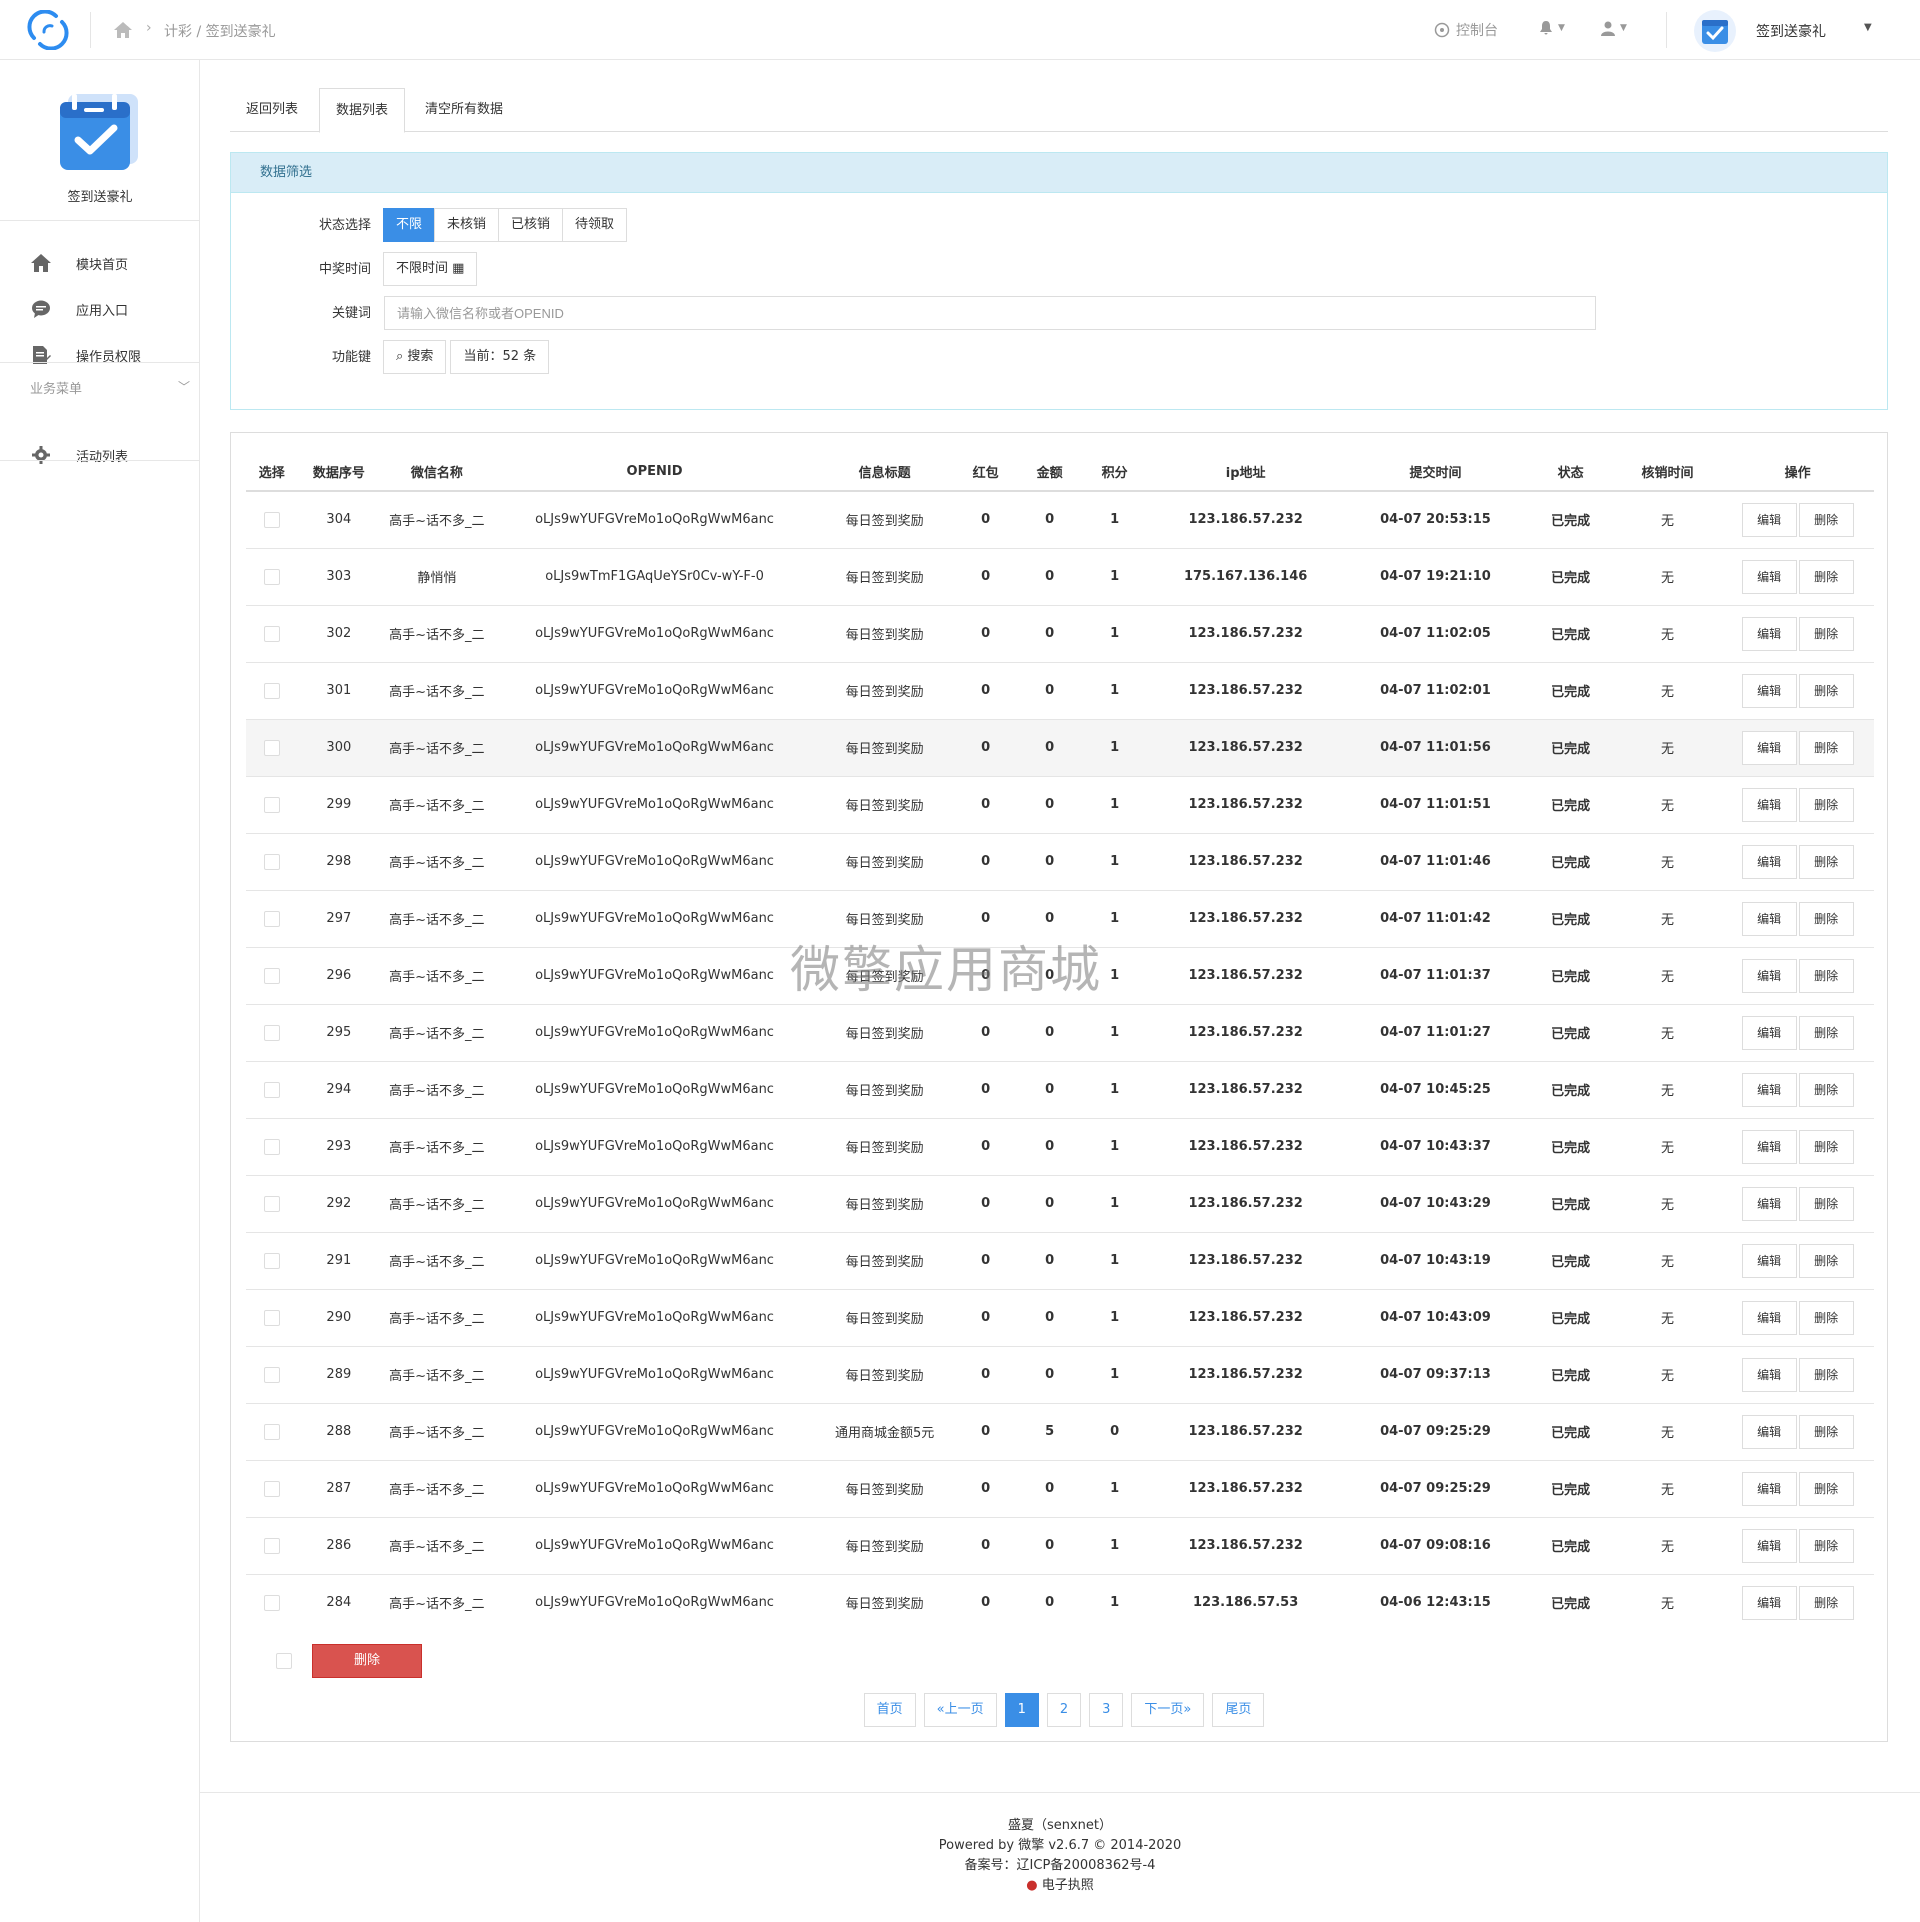  What do you see at coordinates (1238, 1710) in the screenshot?
I see `page-last: 尾页` at bounding box center [1238, 1710].